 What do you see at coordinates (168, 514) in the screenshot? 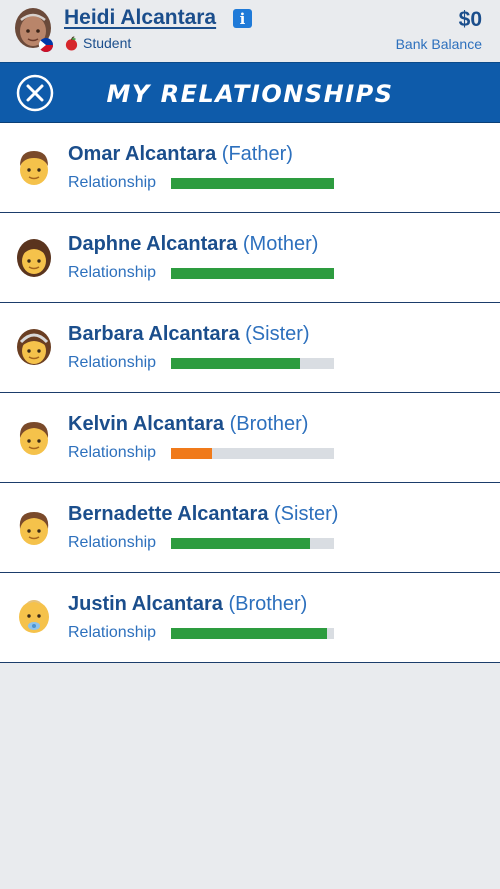
I see `relative-name-text: Bernadette Alcantara` at bounding box center [168, 514].